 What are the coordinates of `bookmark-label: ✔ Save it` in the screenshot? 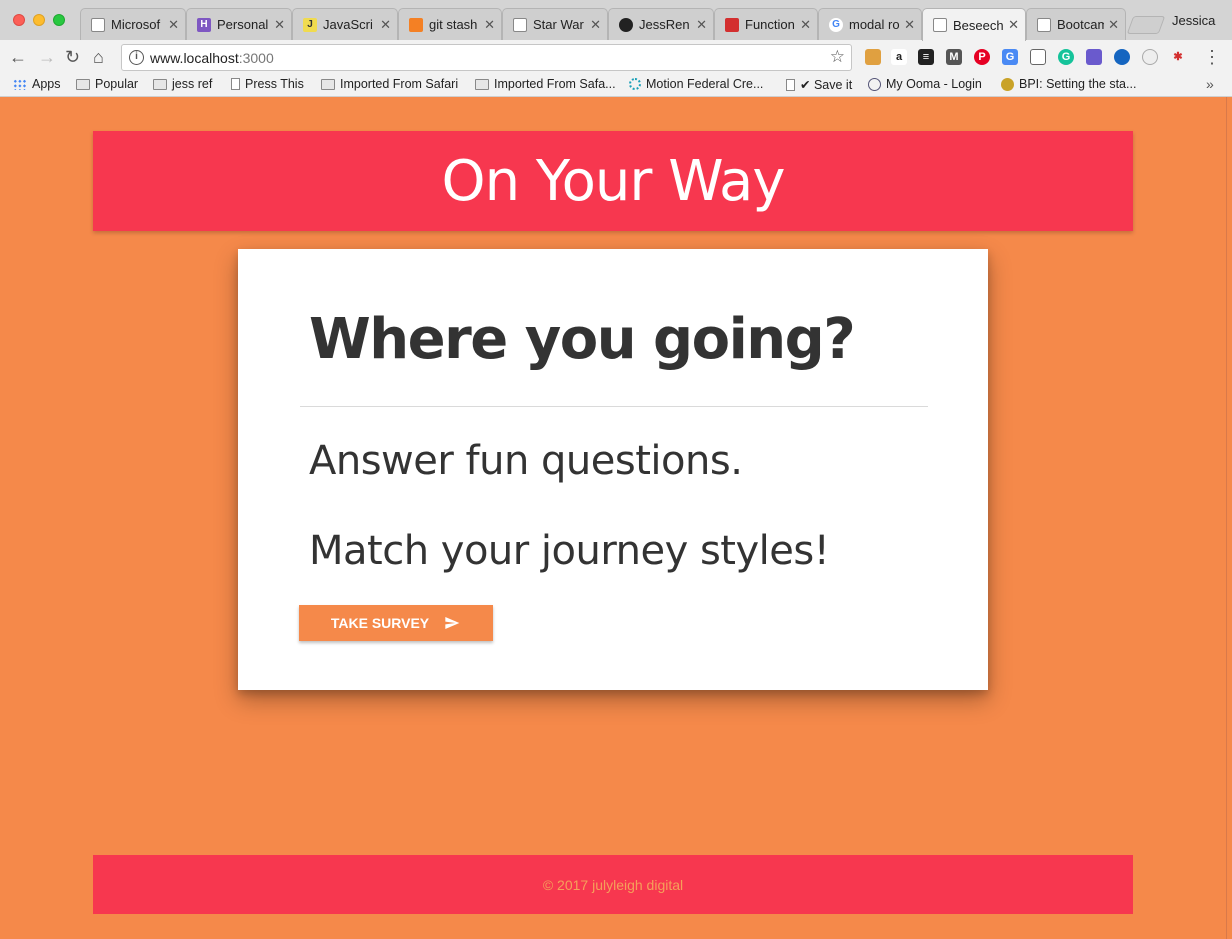 It's located at (826, 85).